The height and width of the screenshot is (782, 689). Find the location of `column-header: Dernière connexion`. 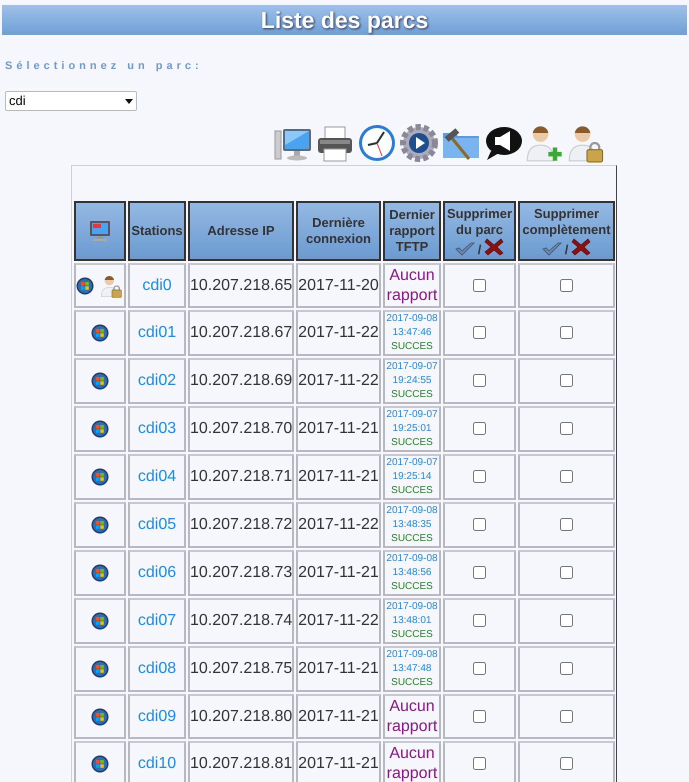

column-header: Dernière connexion is located at coordinates (338, 231).